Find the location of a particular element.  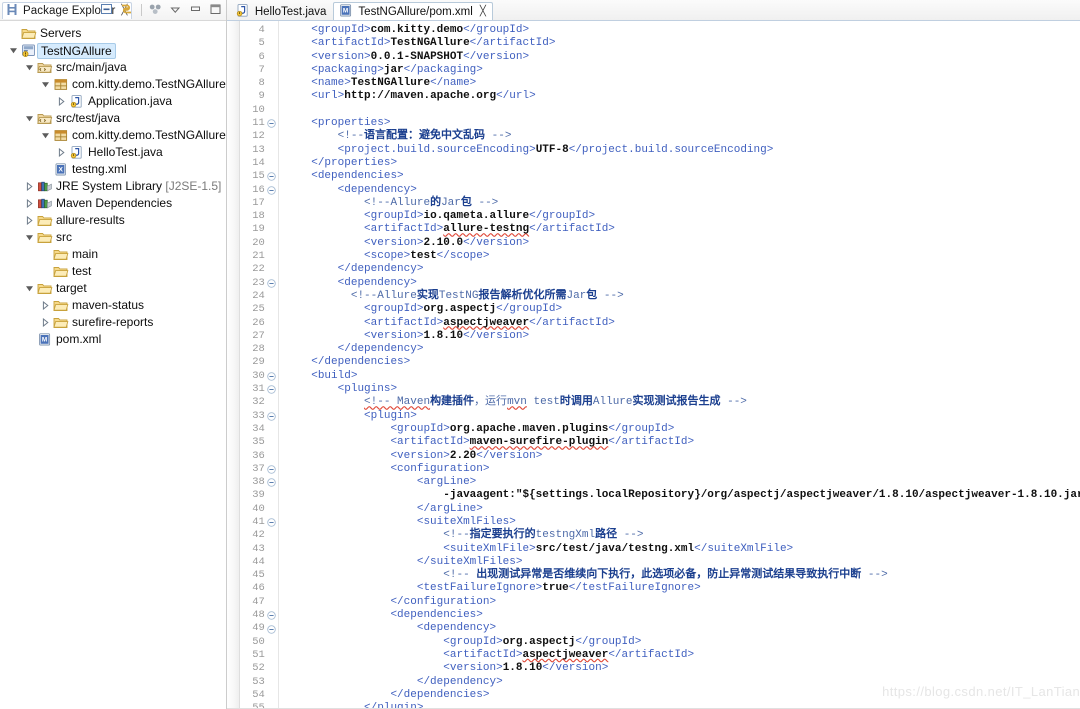

code-line: <artifactId>allure-testng</artifactId> is located at coordinates (682, 229).